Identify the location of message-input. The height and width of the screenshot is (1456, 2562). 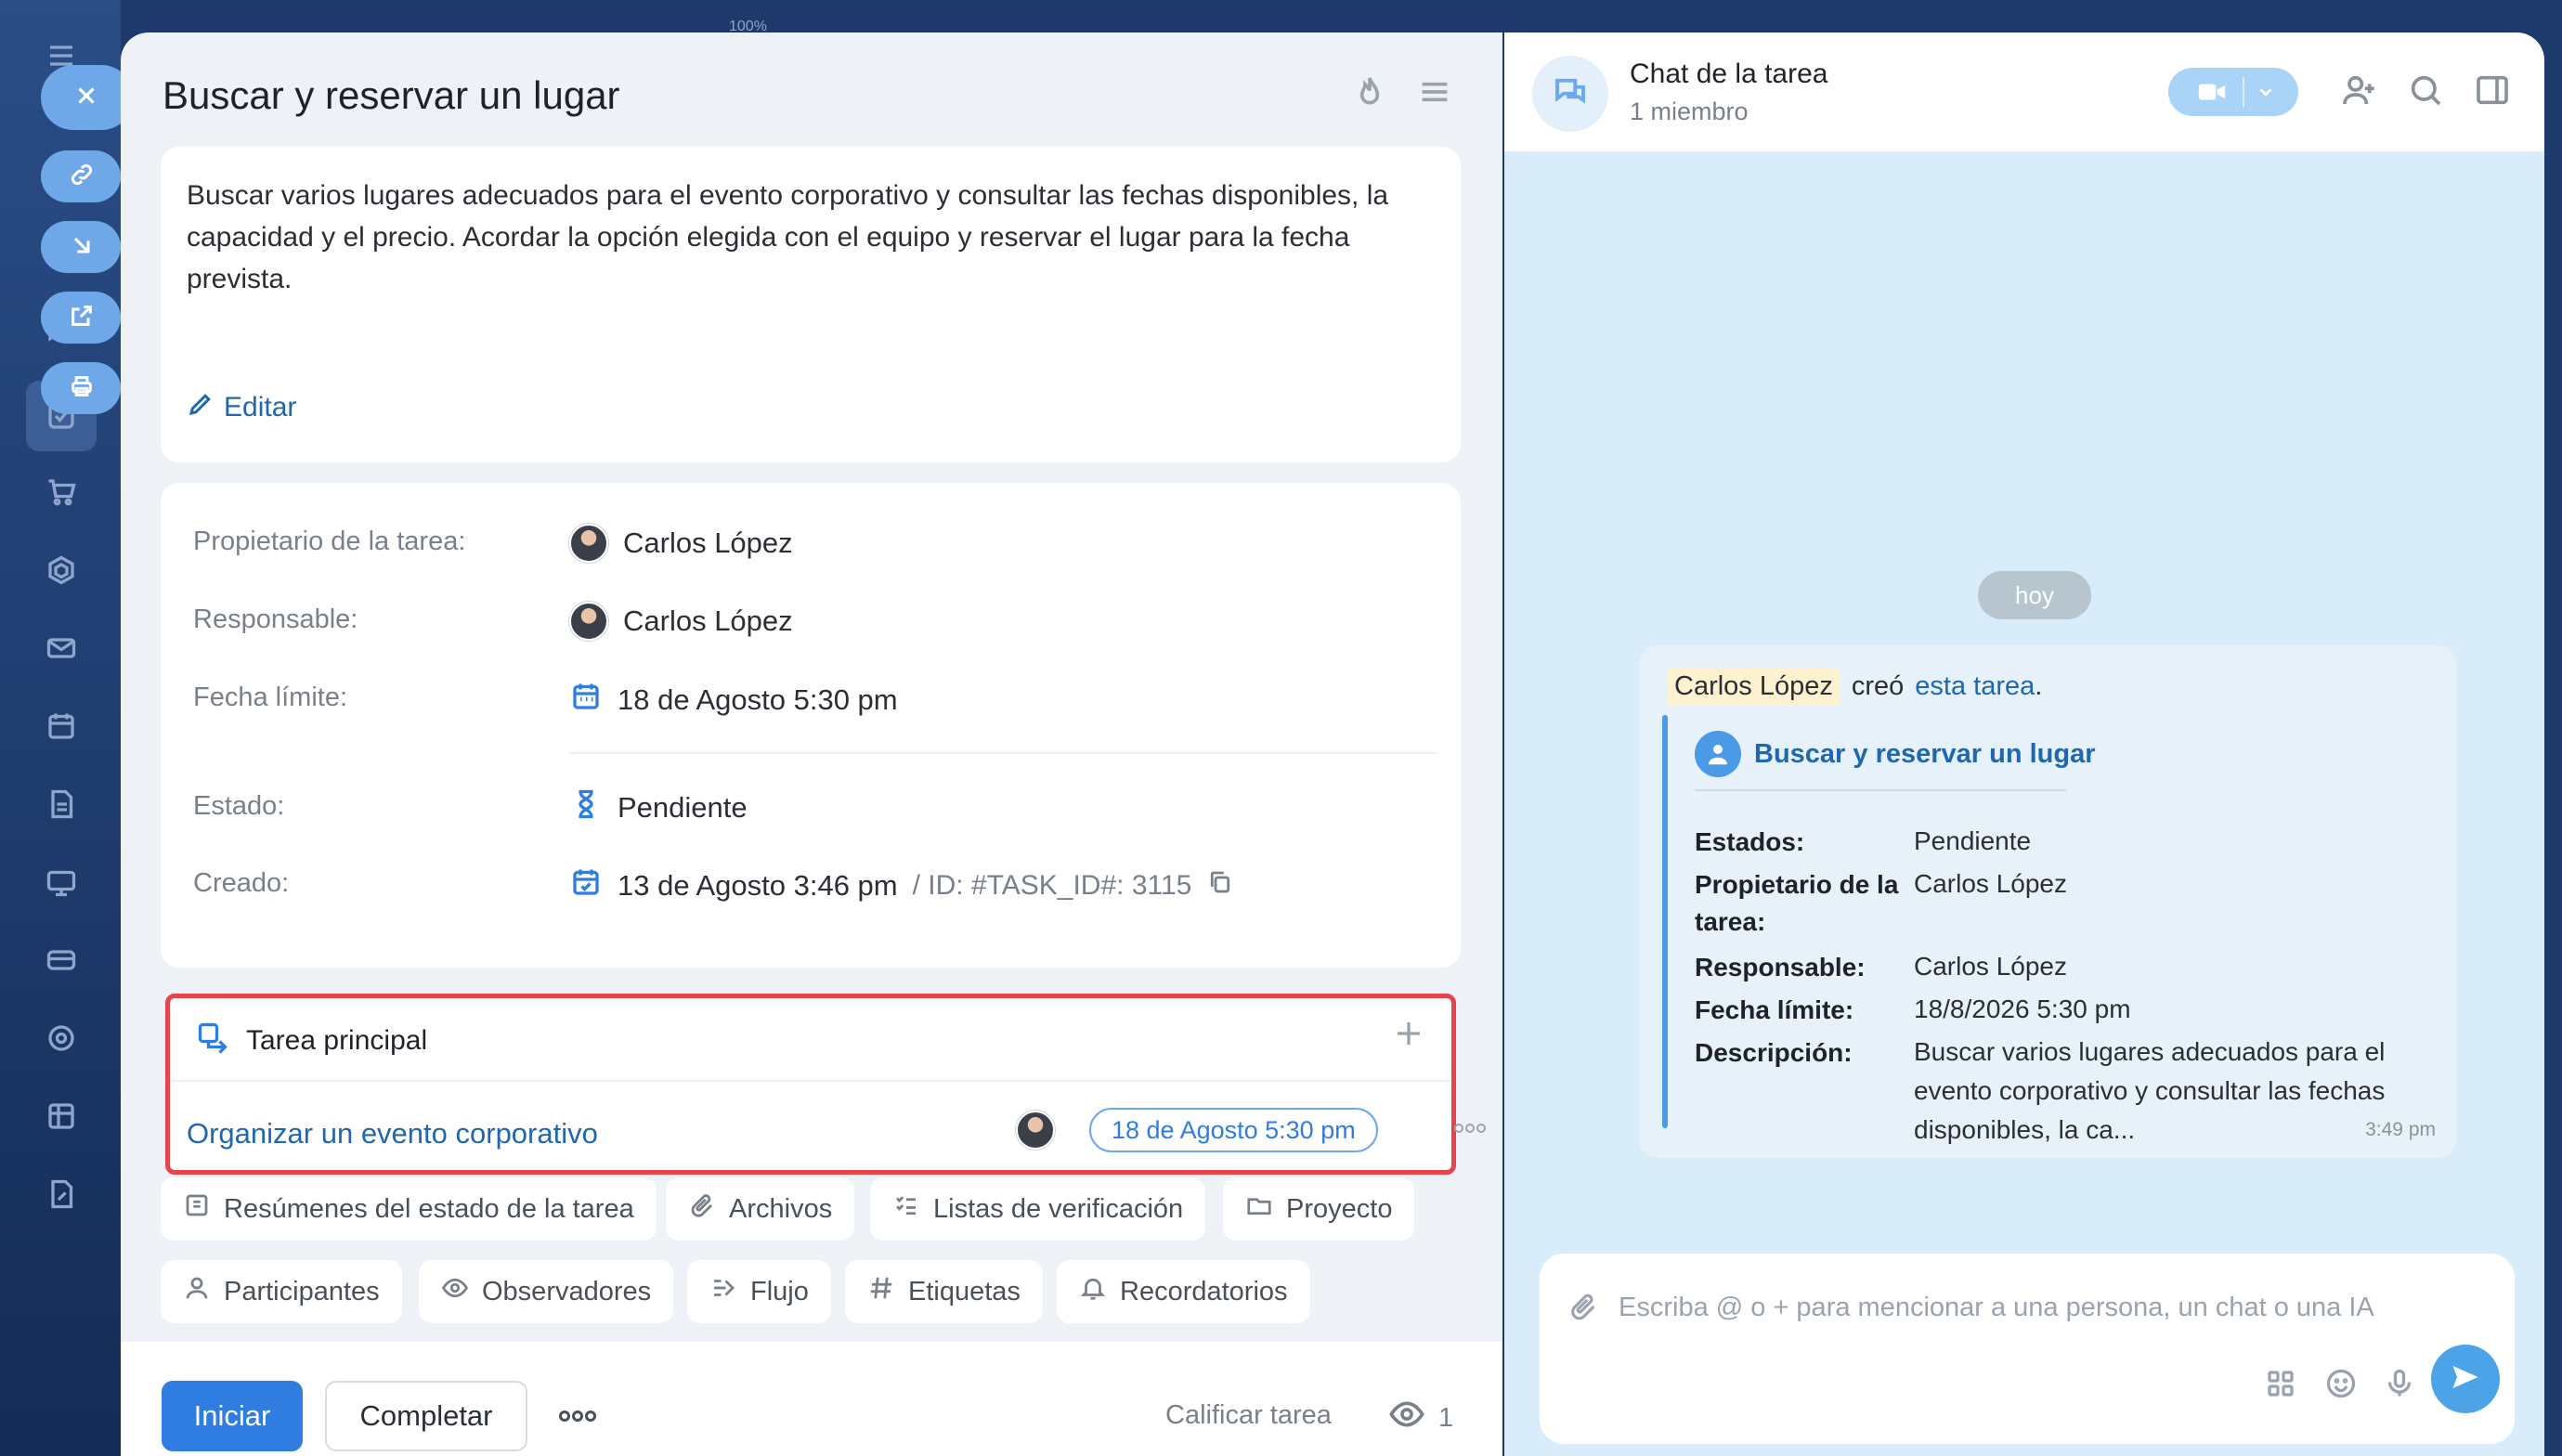
(2055, 1307).